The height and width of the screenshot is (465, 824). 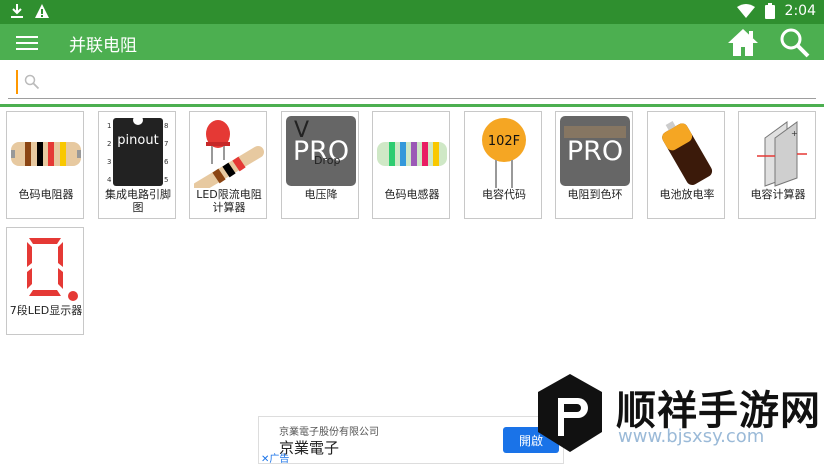 I want to click on search-button, so click(x=795, y=42).